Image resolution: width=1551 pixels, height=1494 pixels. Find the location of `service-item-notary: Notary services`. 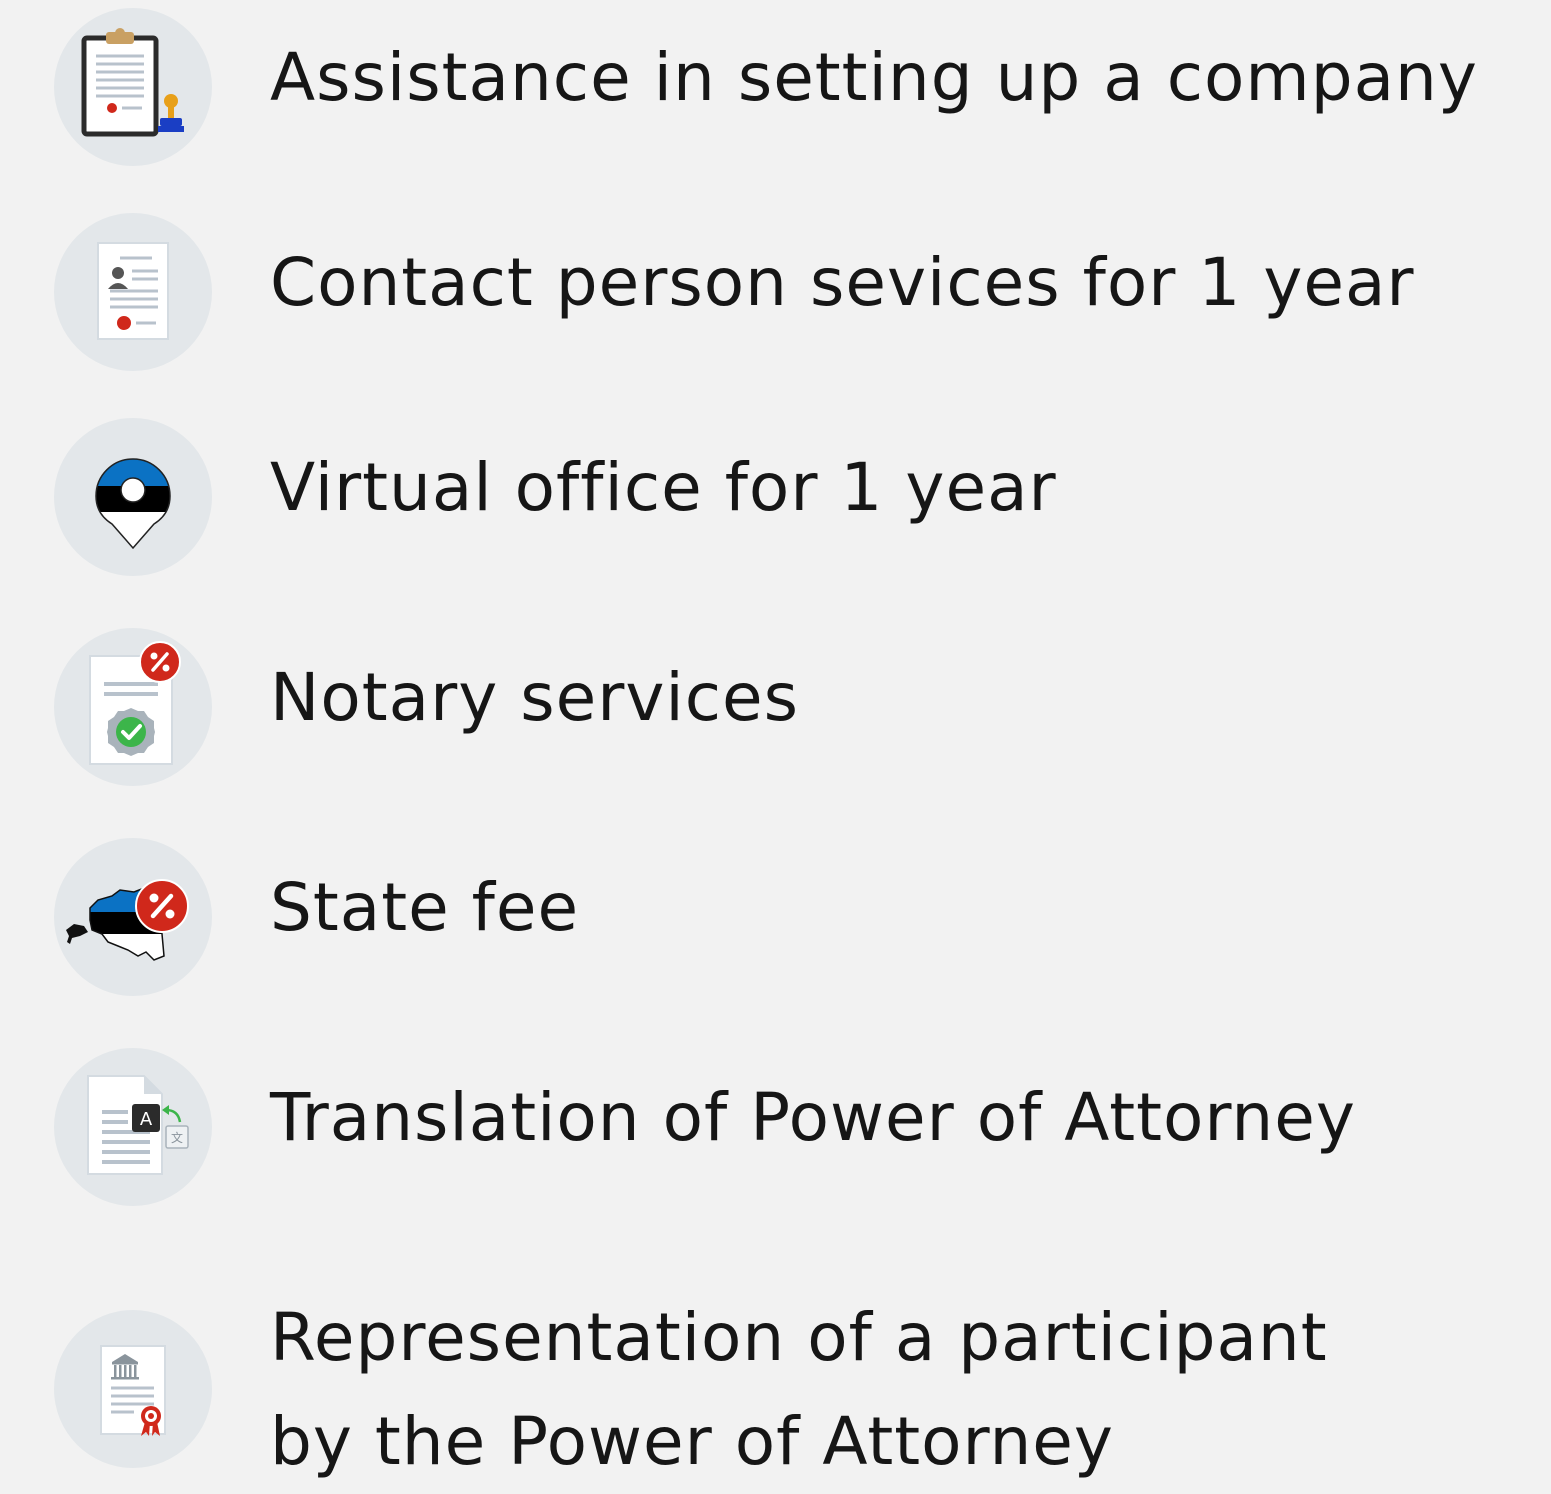

service-item-notary: Notary services is located at coordinates (775, 705).